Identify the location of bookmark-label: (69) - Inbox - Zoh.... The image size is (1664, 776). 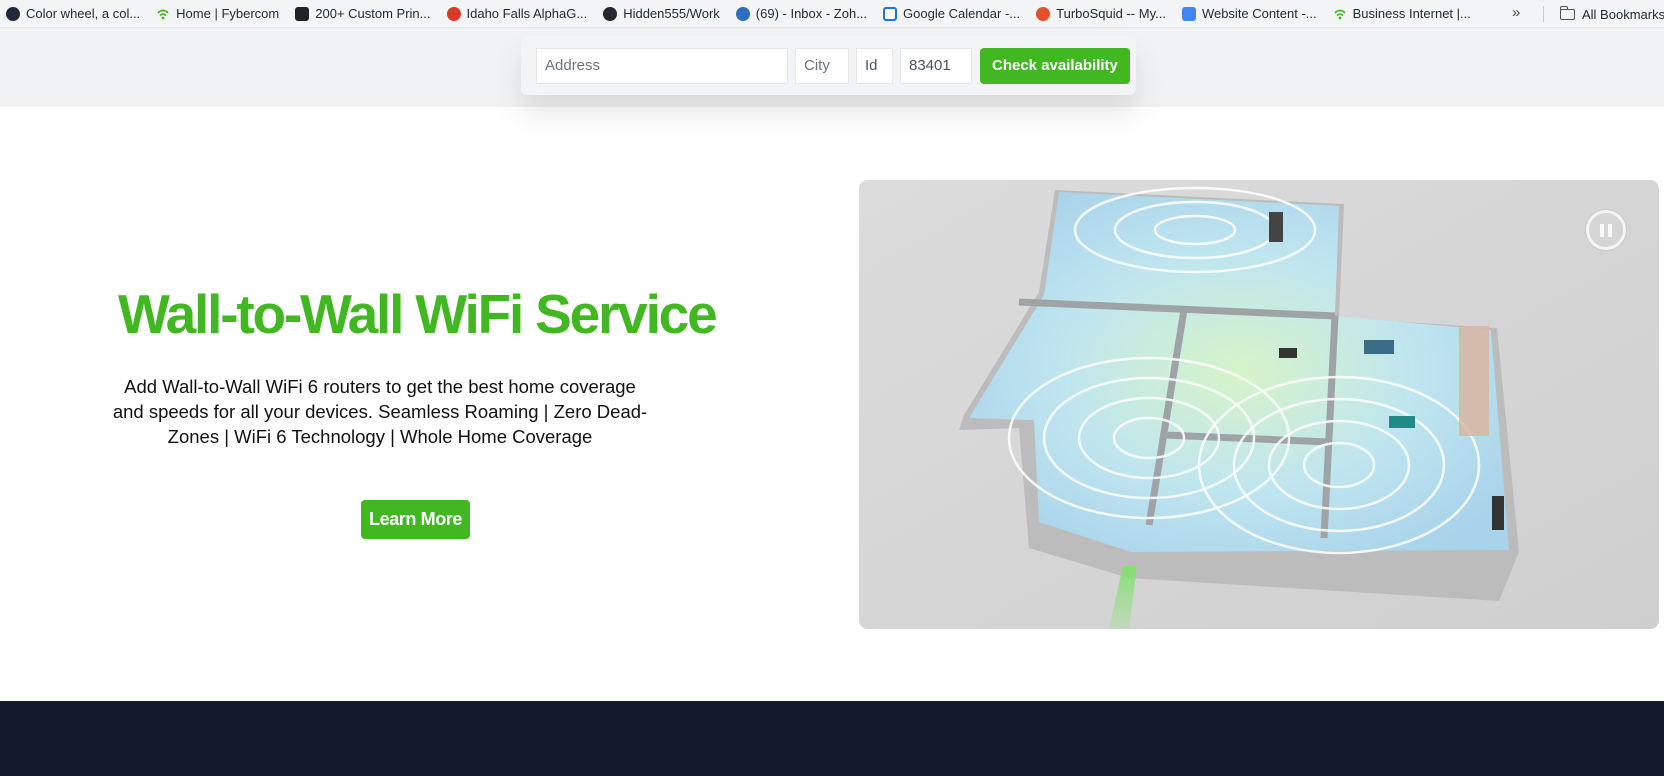
(811, 13).